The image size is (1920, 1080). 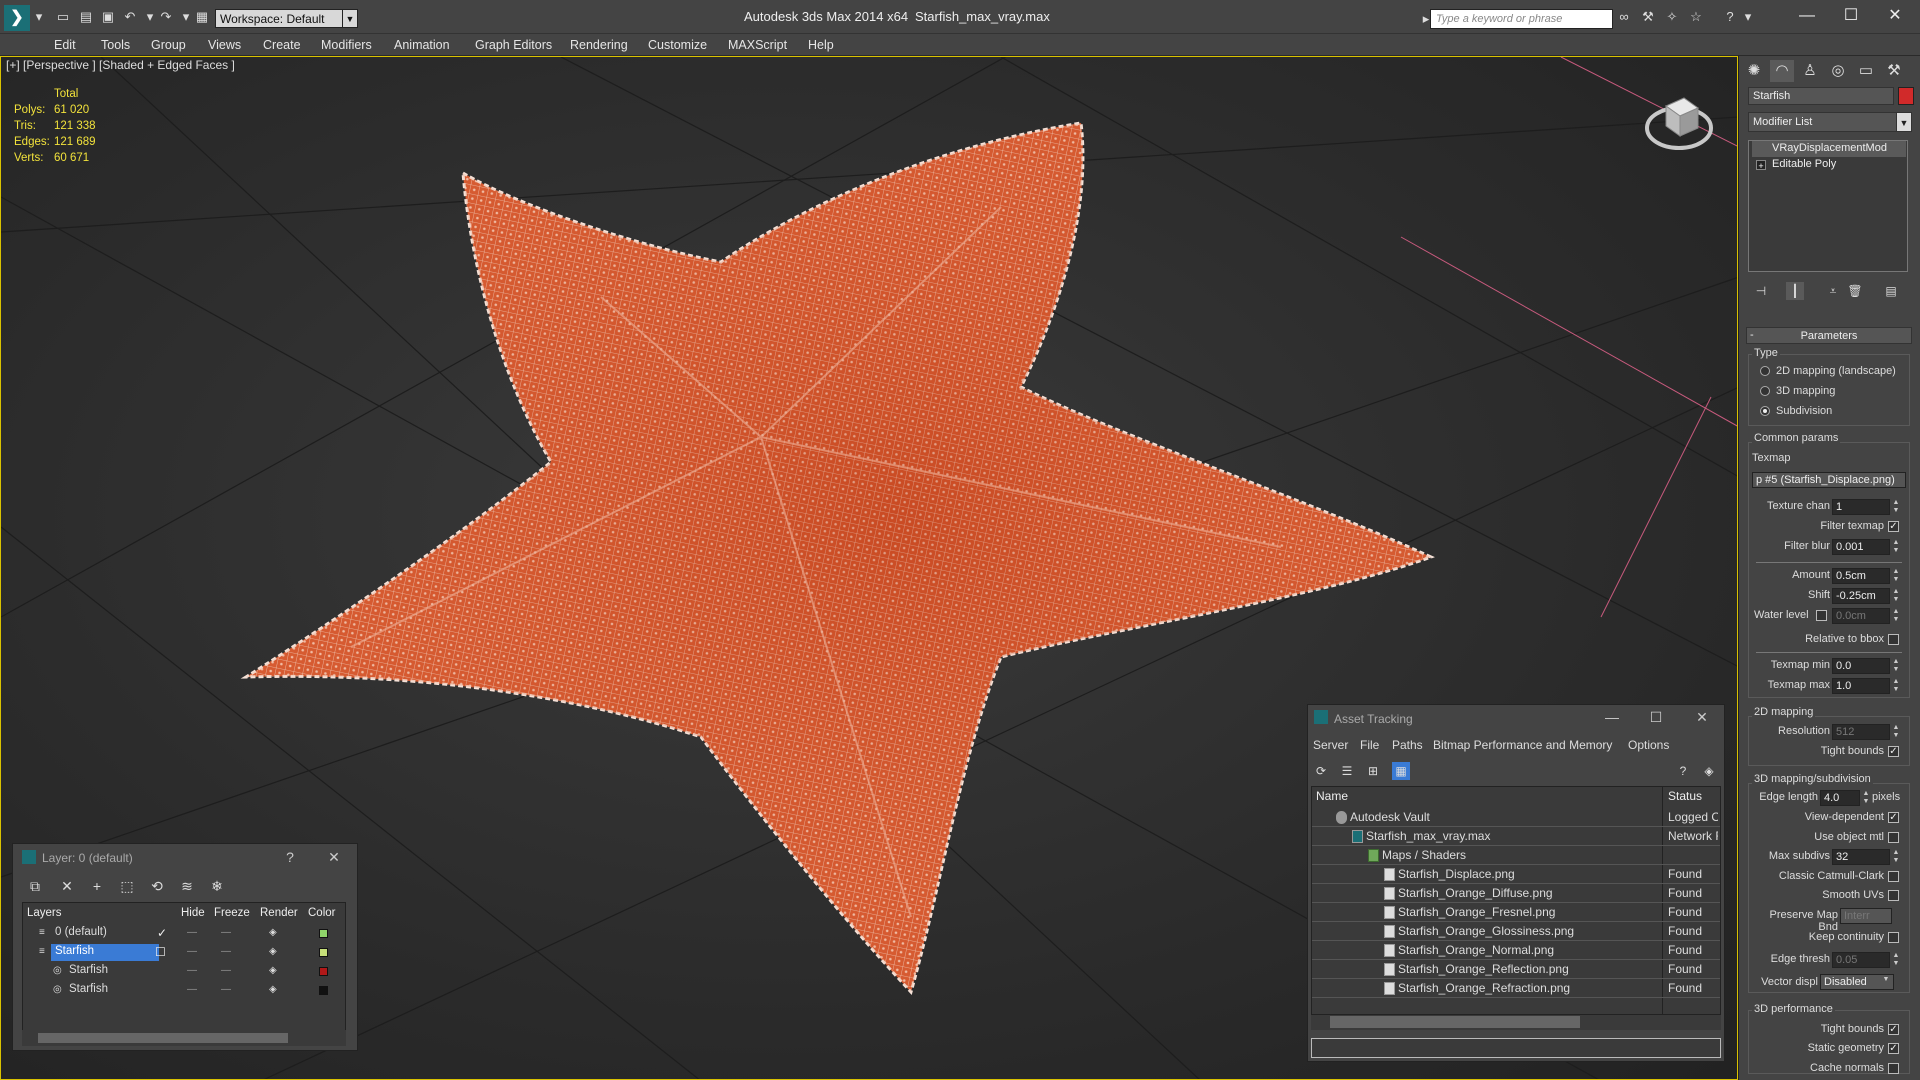 What do you see at coordinates (1893, 1029) in the screenshot?
I see `tight-bounds2-checkbox: ✓` at bounding box center [1893, 1029].